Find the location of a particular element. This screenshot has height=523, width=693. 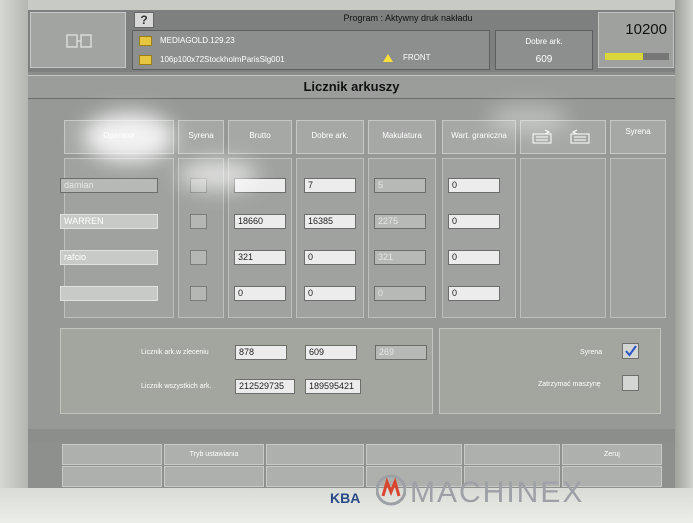

job-line-1: MEDIAGOLD.129.23 is located at coordinates (187, 41).